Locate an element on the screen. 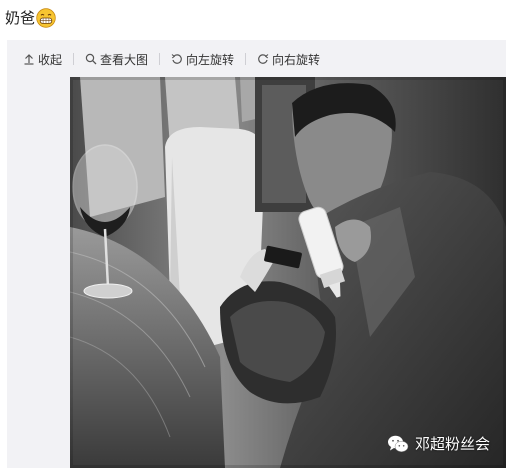 The image size is (506, 468). magnifier-icon is located at coordinates (91, 59).